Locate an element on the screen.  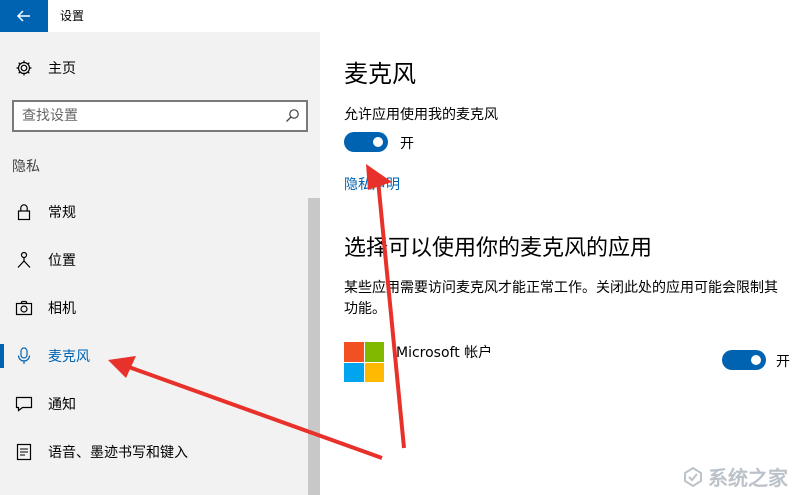
lock-icon is located at coordinates (24, 212).